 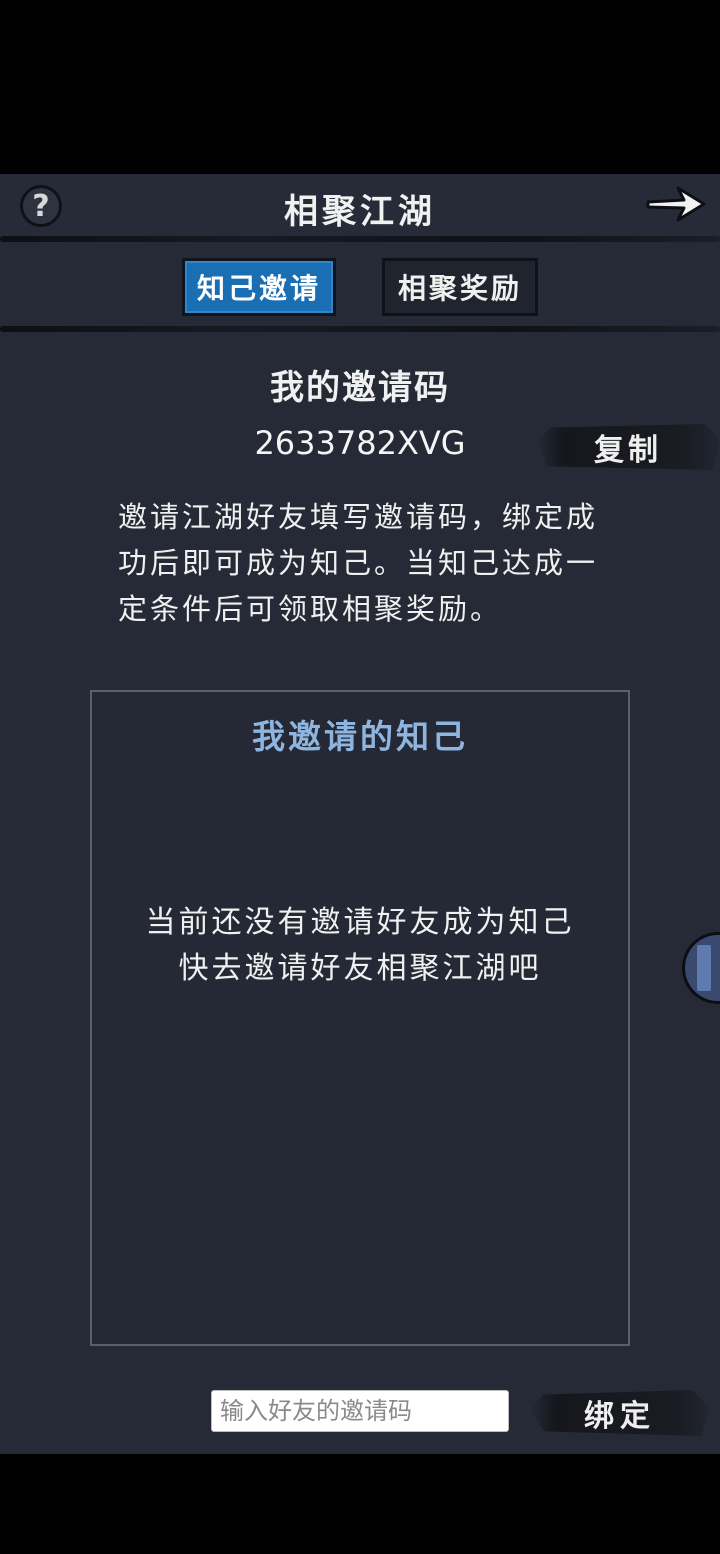 I want to click on bind-button: 绑定, so click(x=620, y=1413).